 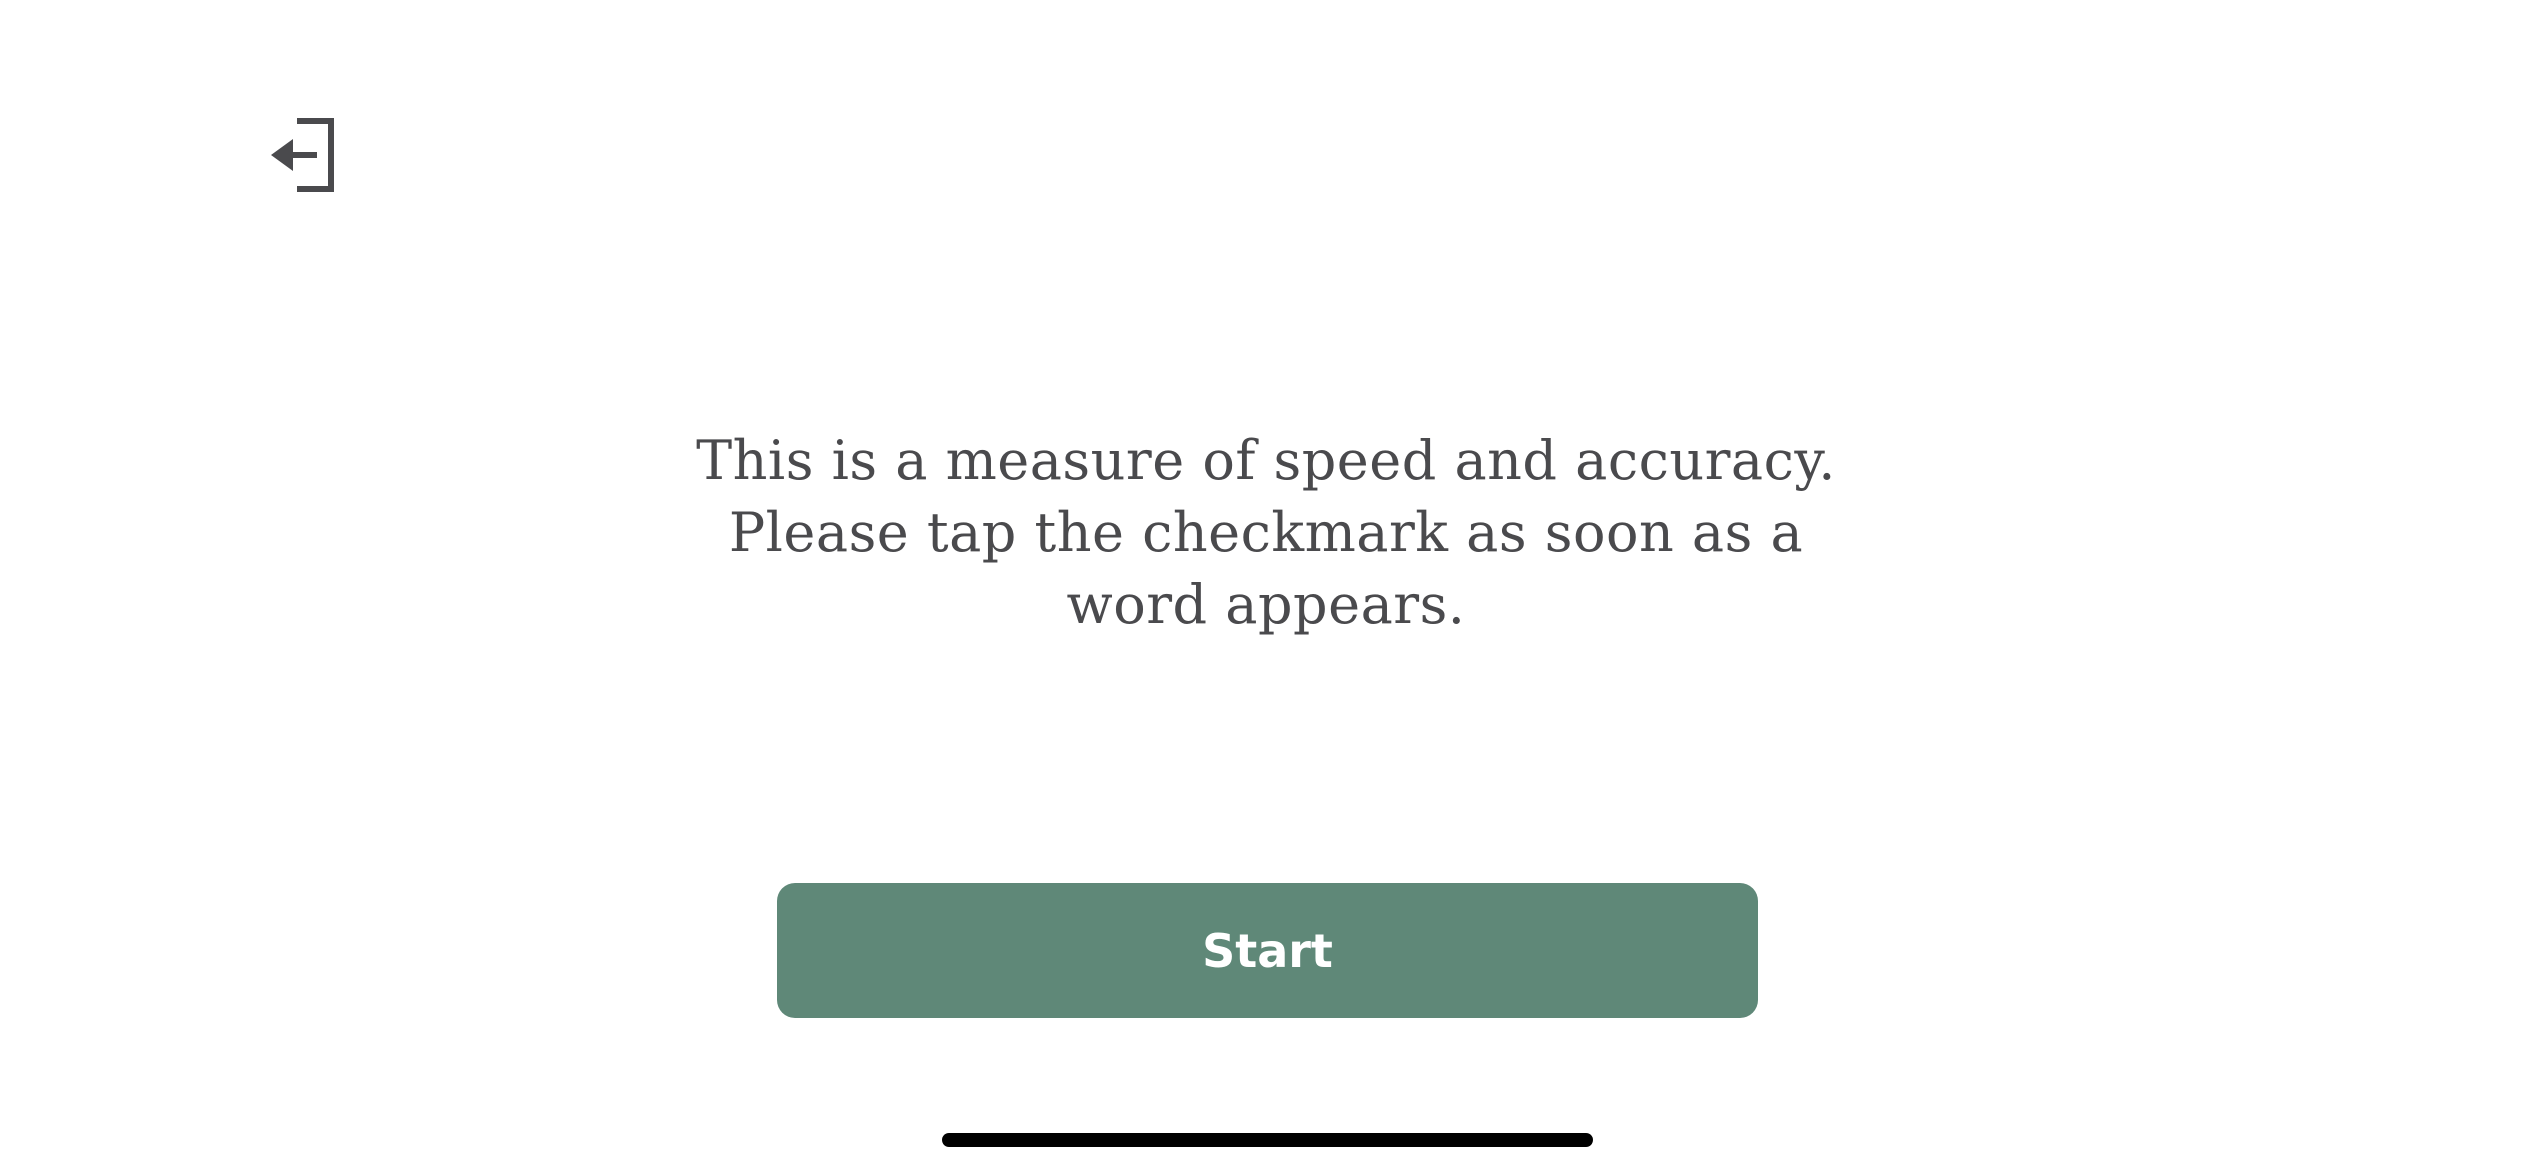 What do you see at coordinates (1267, 1140) in the screenshot?
I see `home-indicator` at bounding box center [1267, 1140].